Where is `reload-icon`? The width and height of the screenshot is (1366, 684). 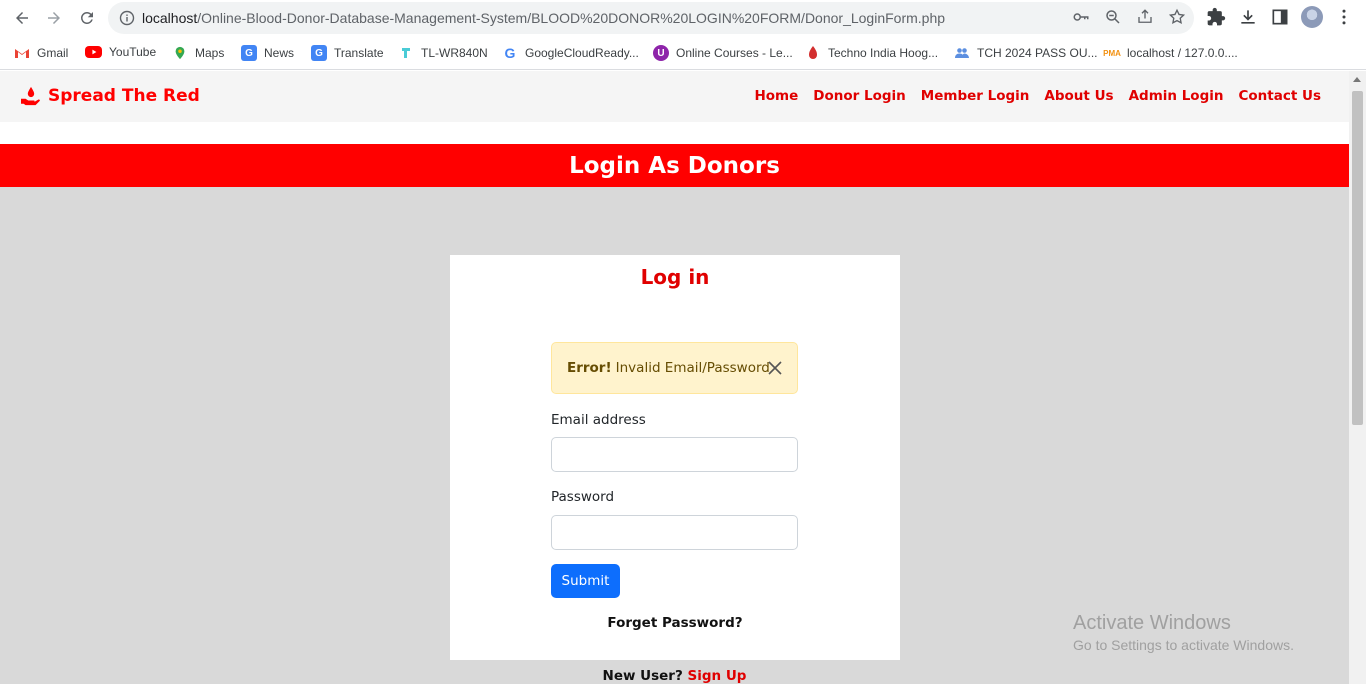 reload-icon is located at coordinates (86, 17).